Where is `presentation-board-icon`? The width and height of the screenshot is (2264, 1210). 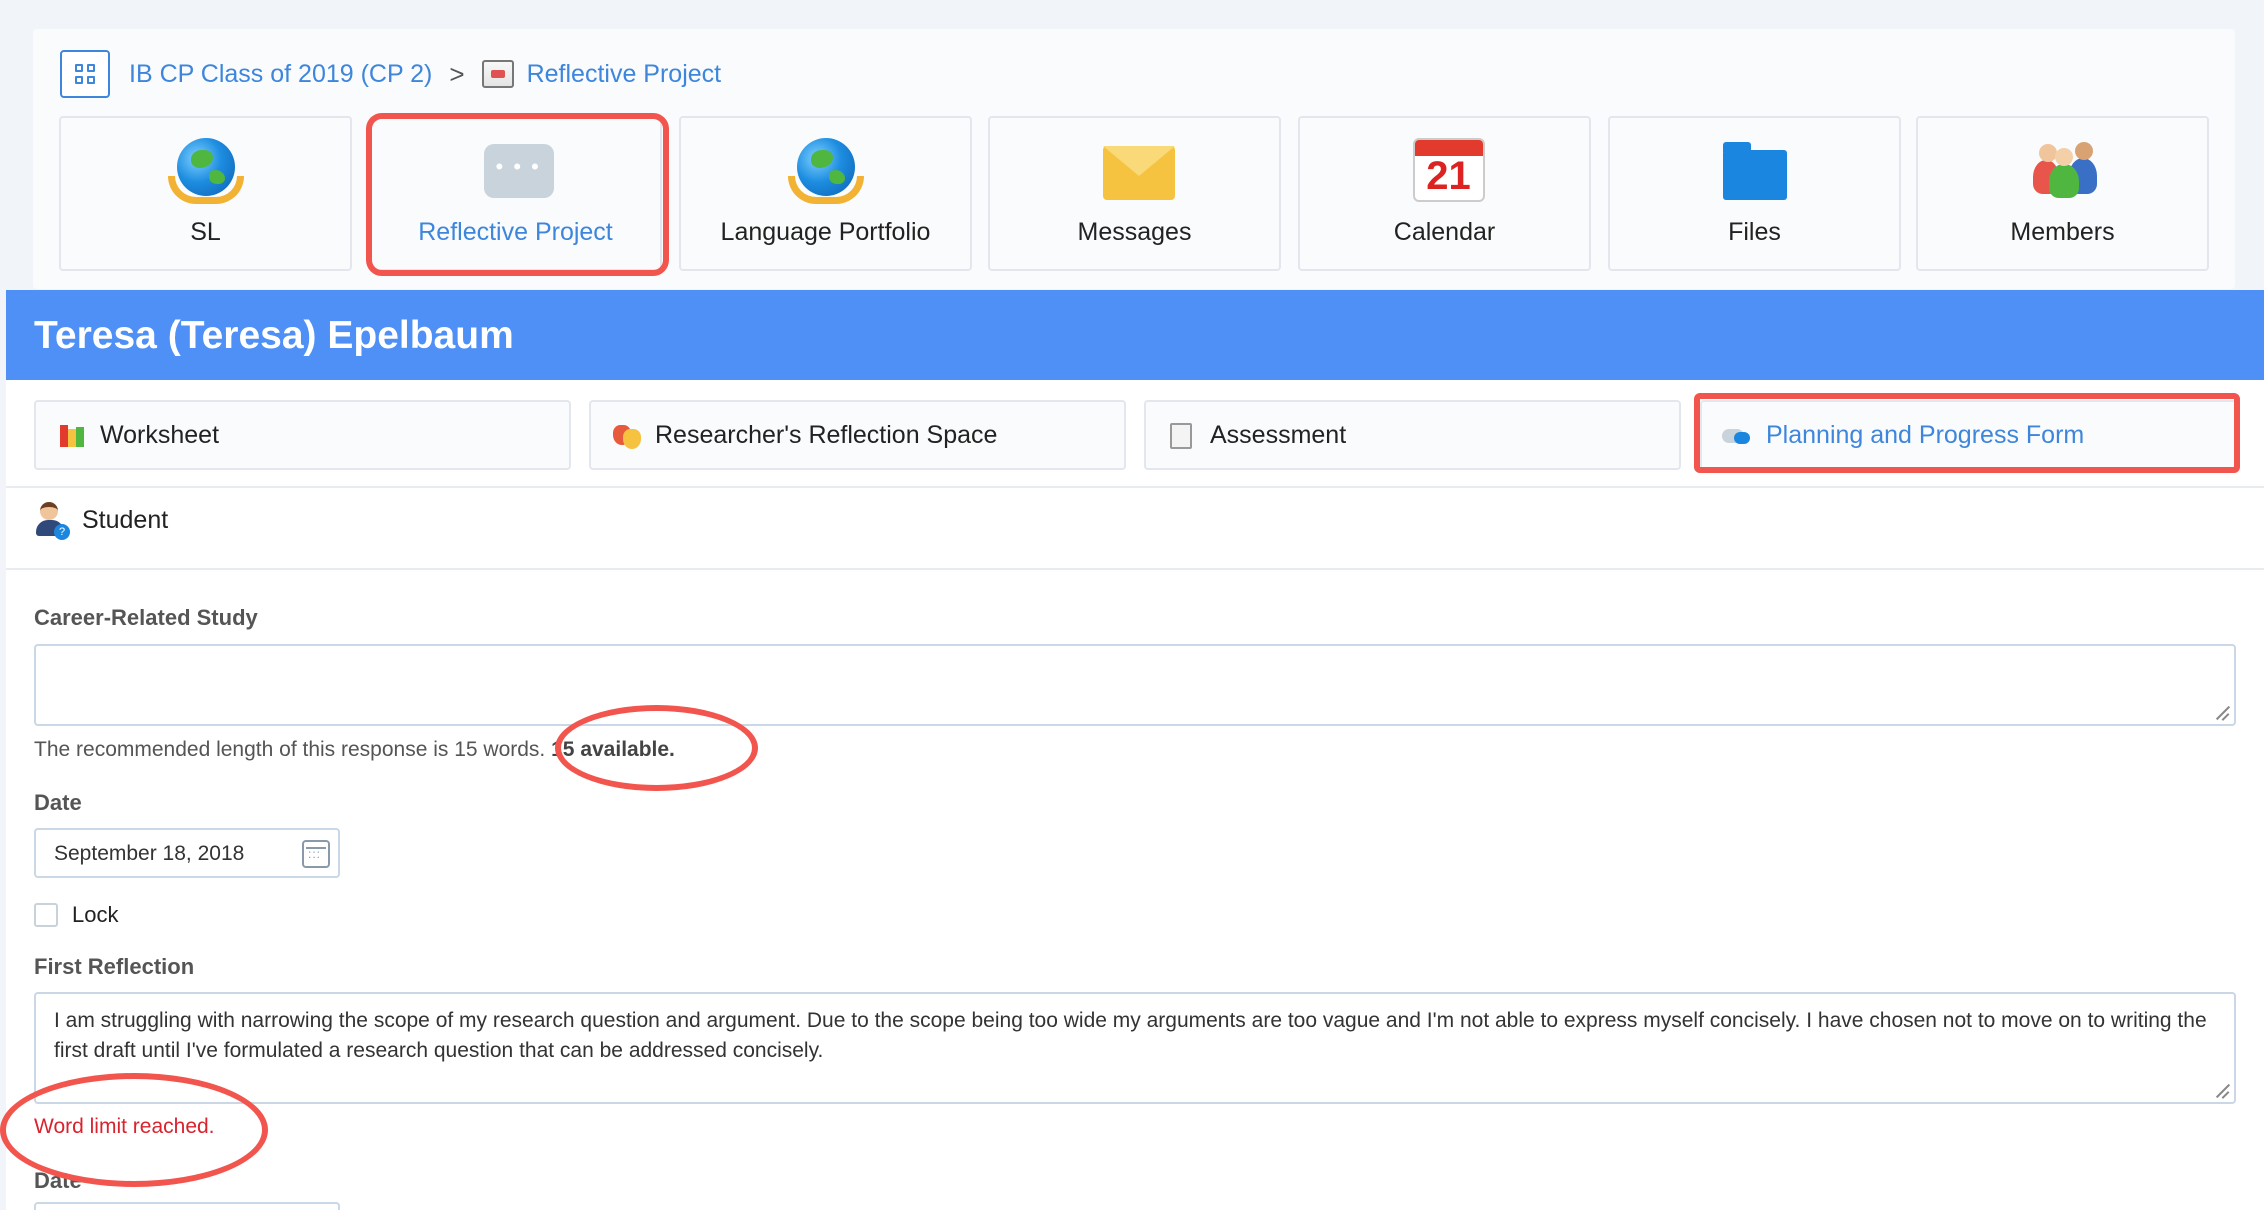
presentation-board-icon is located at coordinates (497, 74).